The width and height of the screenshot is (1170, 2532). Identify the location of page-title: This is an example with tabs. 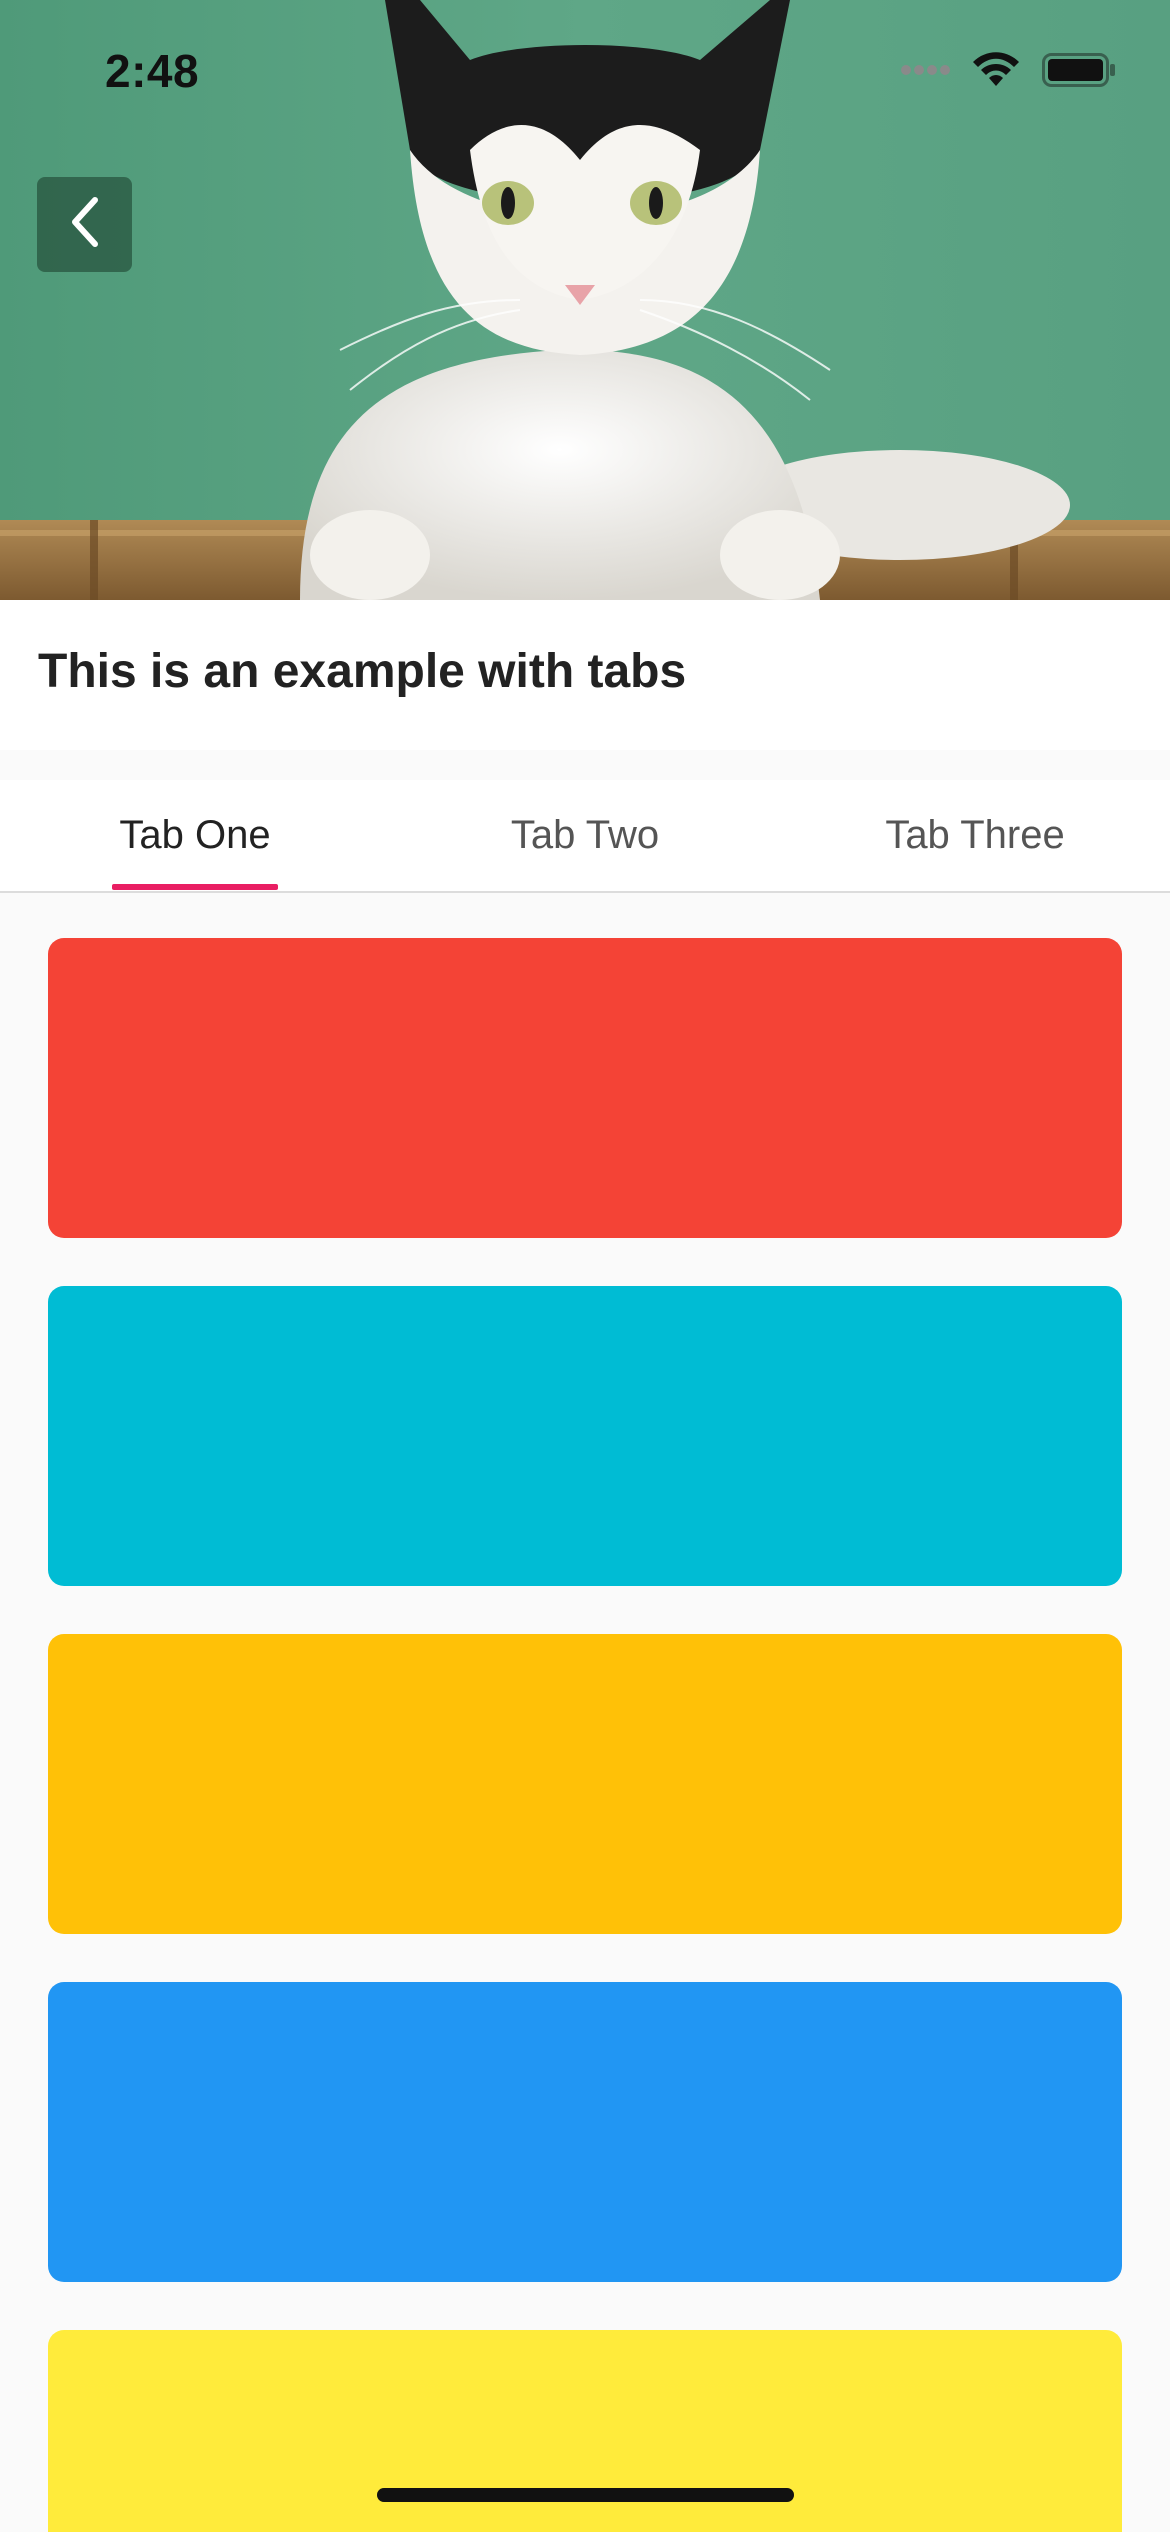
(362, 671).